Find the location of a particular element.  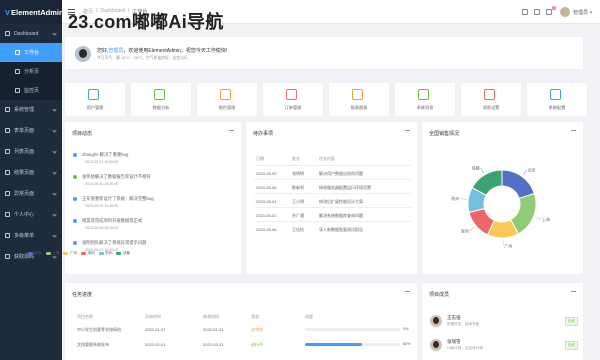

legend-item: 杭州 is located at coordinates (105, 253).